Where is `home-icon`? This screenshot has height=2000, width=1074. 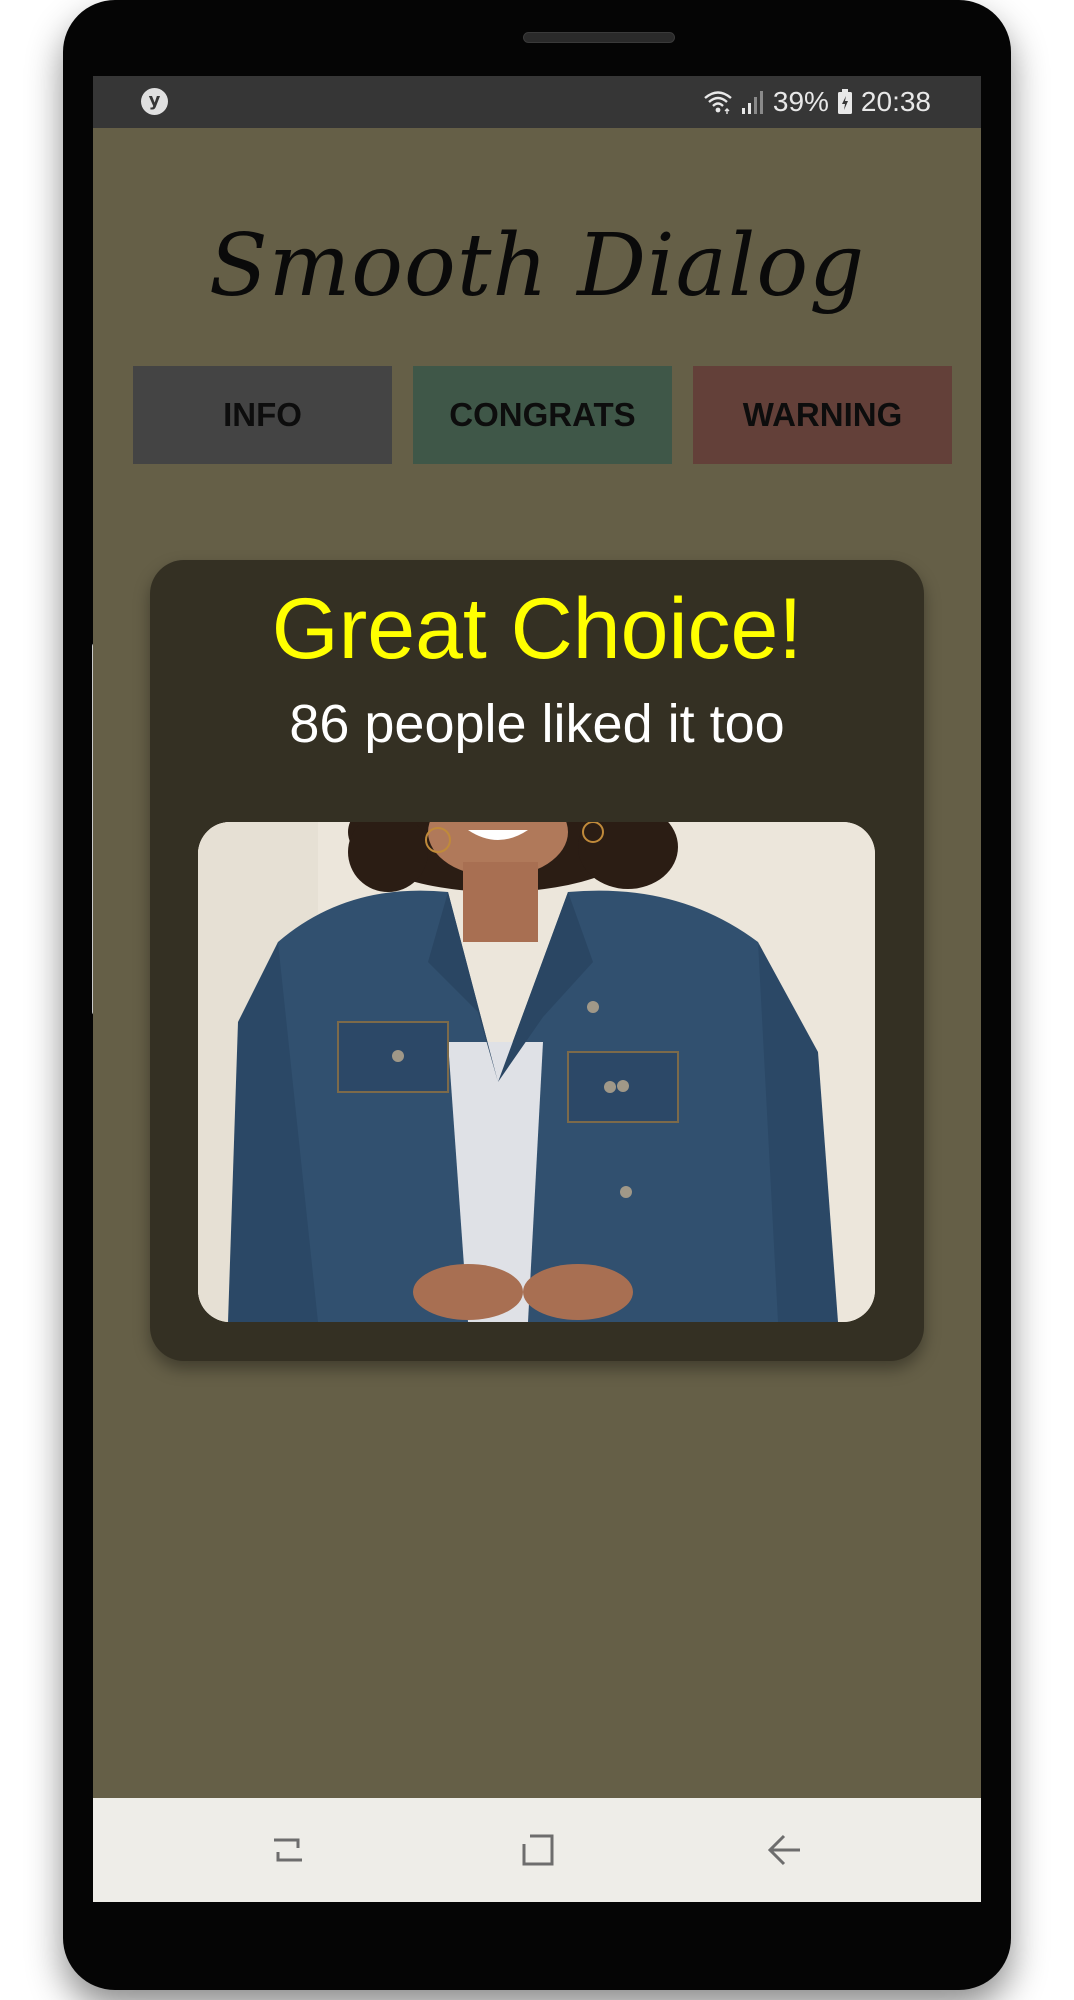
home-icon is located at coordinates (538, 1850).